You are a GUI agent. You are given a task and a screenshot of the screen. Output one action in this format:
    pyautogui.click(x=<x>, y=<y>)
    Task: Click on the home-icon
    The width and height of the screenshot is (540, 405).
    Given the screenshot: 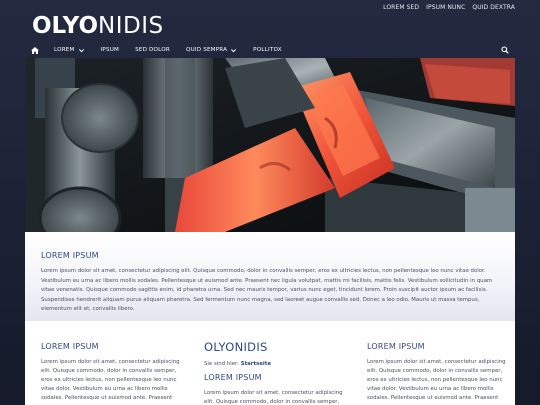 What is the action you would take?
    pyautogui.click(x=35, y=50)
    